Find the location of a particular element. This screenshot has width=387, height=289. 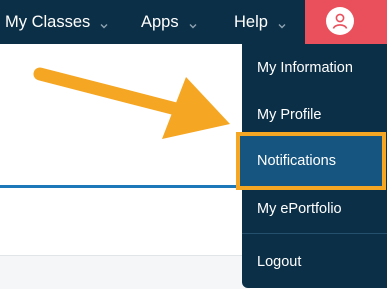

avatar is located at coordinates (340, 21).